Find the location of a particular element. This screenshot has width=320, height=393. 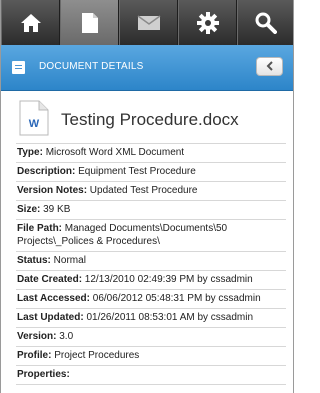

property-value: 06/06/2012 05:48:31 PM by cssadmin is located at coordinates (175, 298).